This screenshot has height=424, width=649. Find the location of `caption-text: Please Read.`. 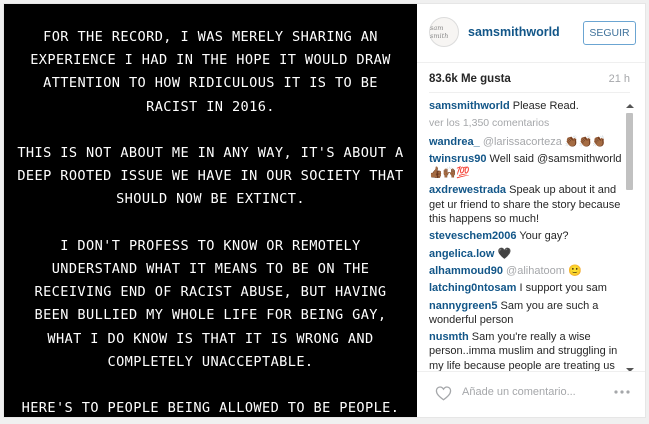

caption-text: Please Read. is located at coordinates (545, 106).